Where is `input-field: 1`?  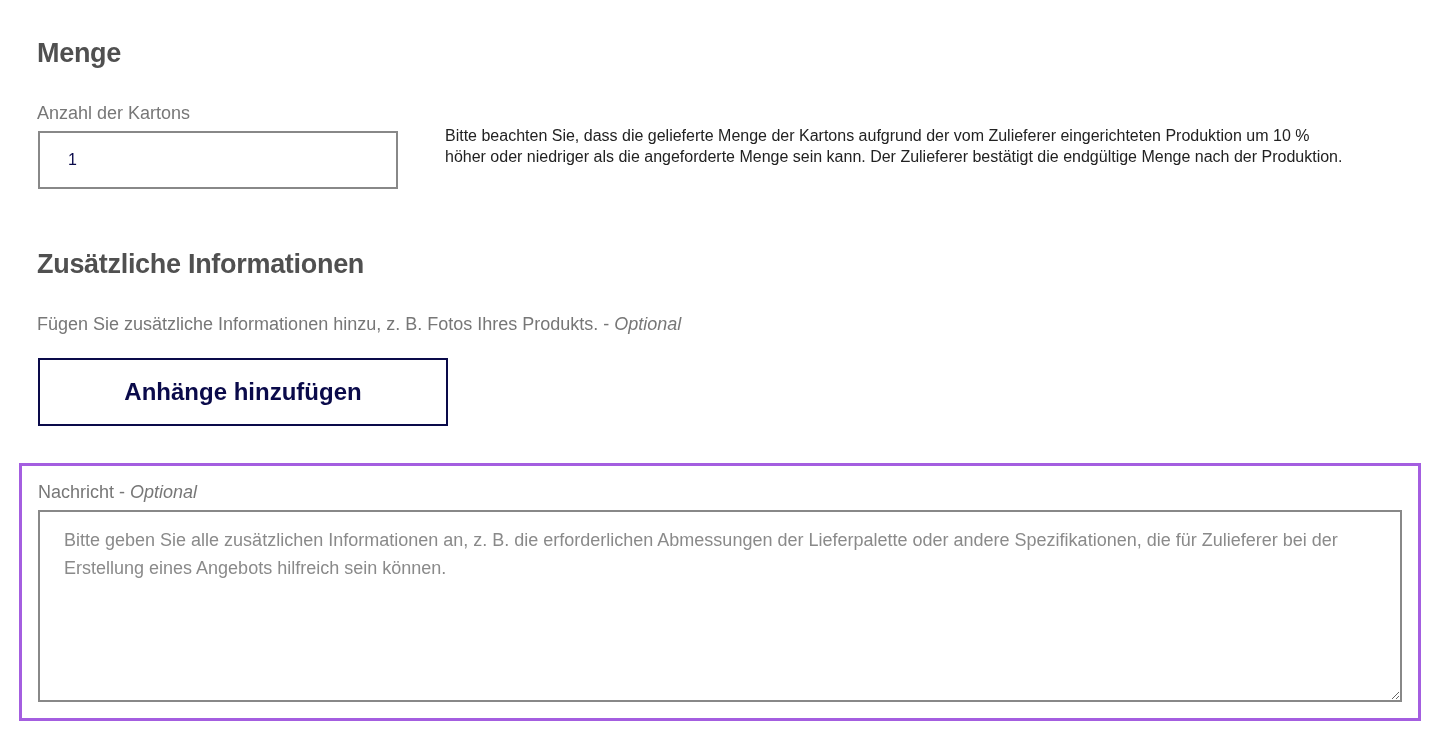
input-field: 1 is located at coordinates (218, 160).